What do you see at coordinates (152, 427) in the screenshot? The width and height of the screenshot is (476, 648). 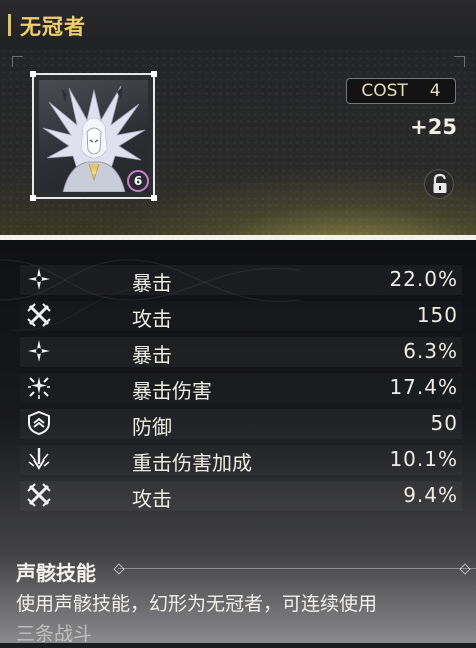 I see `stat-label: 防御` at bounding box center [152, 427].